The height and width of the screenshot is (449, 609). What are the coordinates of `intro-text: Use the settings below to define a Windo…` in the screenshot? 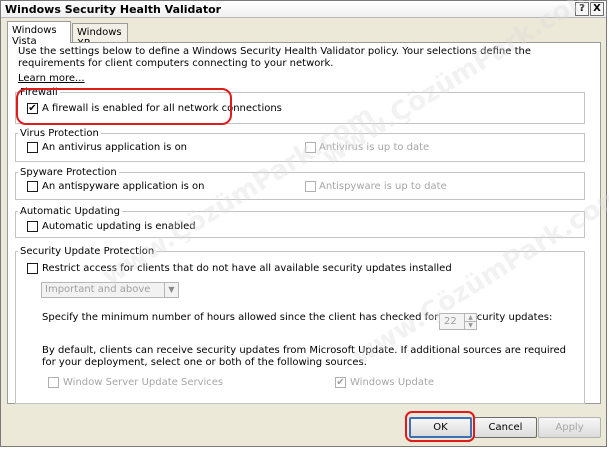 It's located at (274, 57).